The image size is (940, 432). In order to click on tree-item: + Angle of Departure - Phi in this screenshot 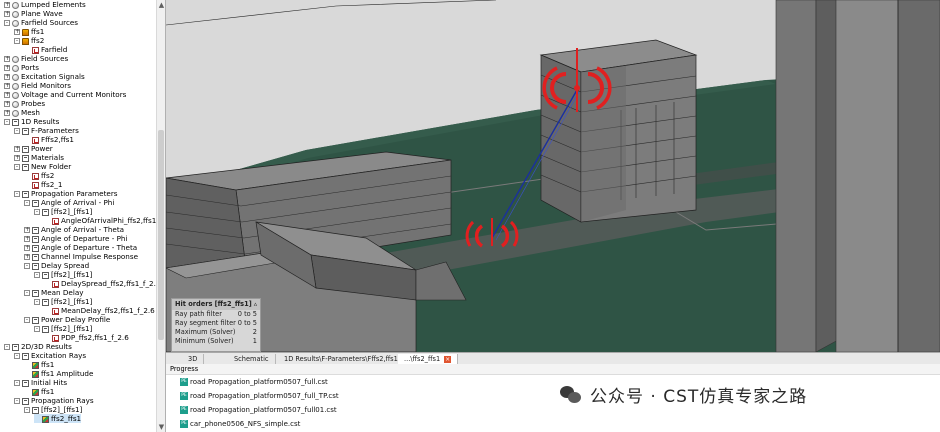, I will do `click(75, 238)`.